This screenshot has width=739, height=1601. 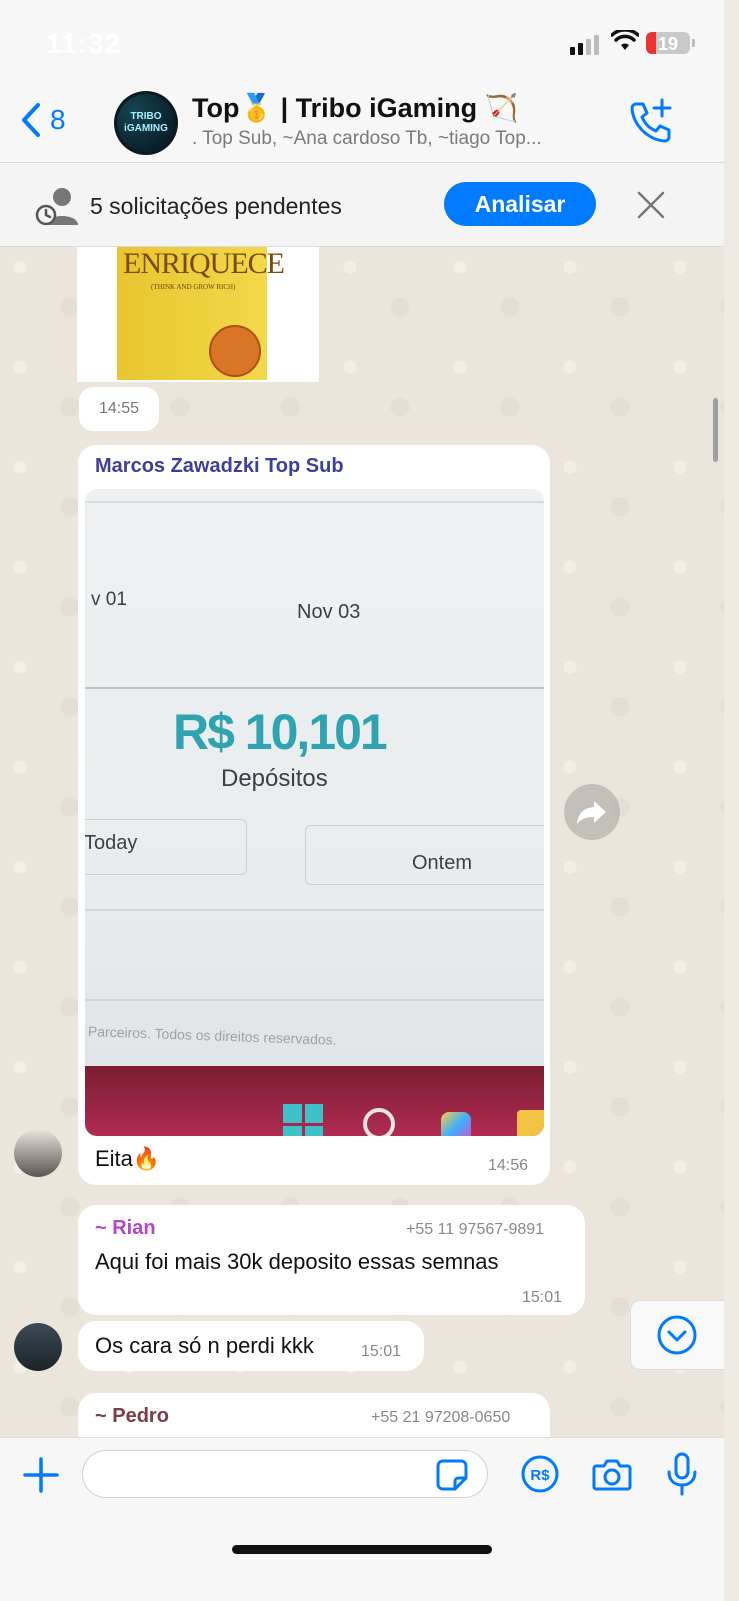 What do you see at coordinates (219, 466) in the screenshot?
I see `message-sender: Marcos Zawadzki Top Sub` at bounding box center [219, 466].